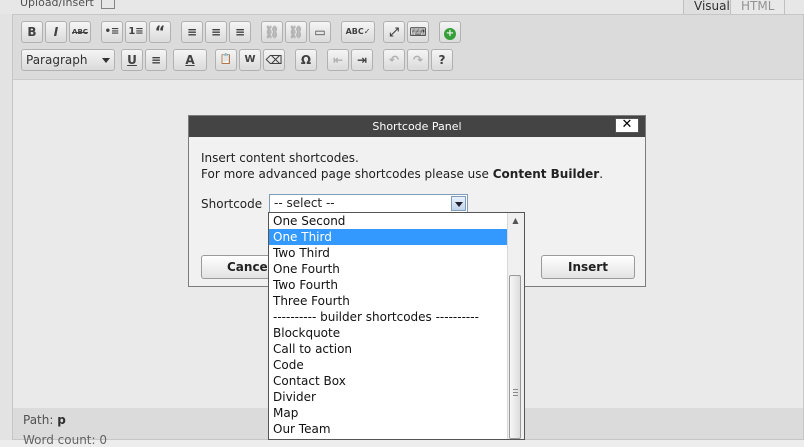 The width and height of the screenshot is (804, 447). I want to click on dropdown-option: Blockquote, so click(388, 333).